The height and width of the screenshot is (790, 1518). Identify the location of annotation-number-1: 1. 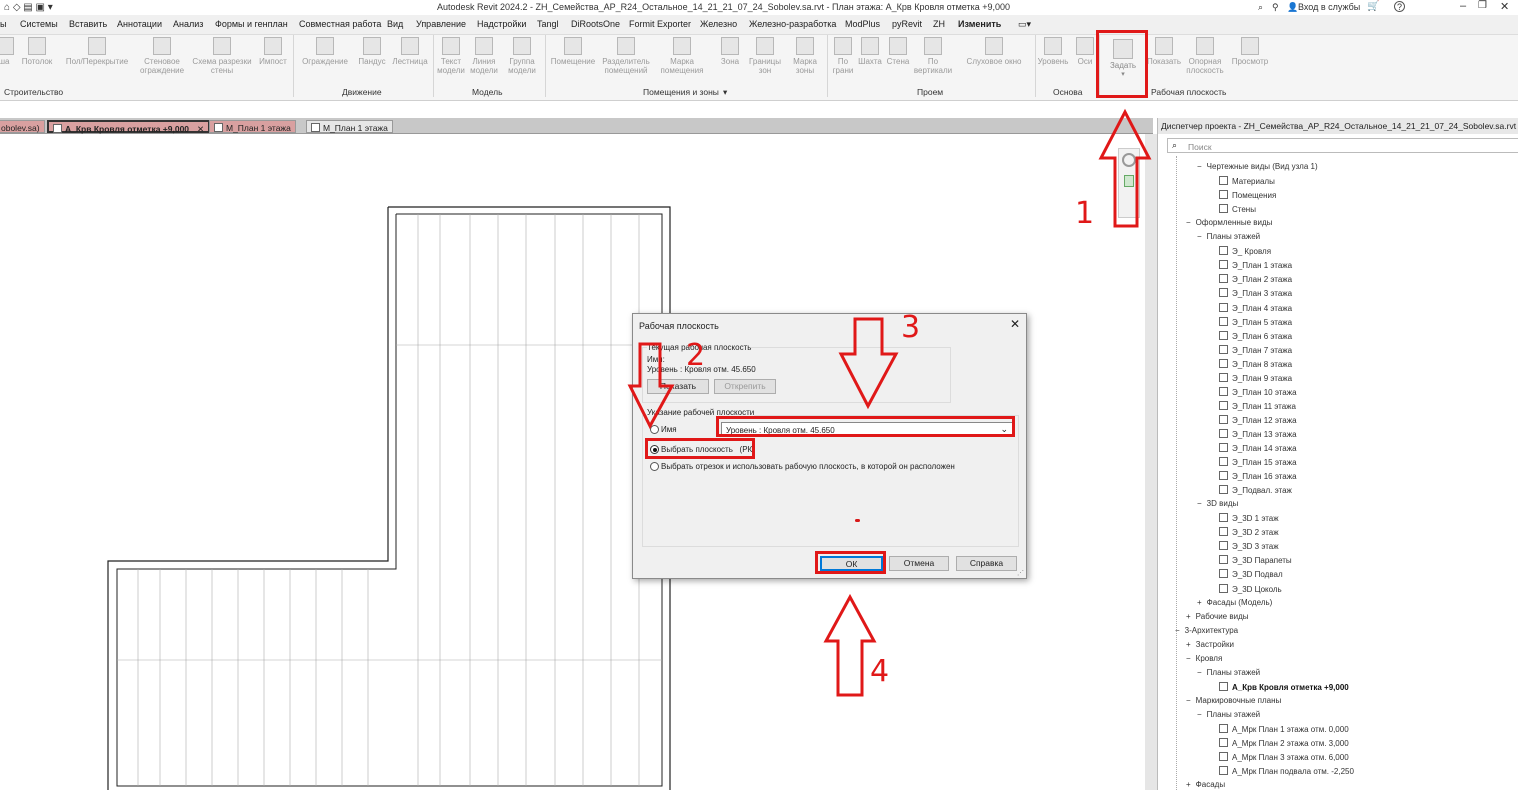
(1085, 213).